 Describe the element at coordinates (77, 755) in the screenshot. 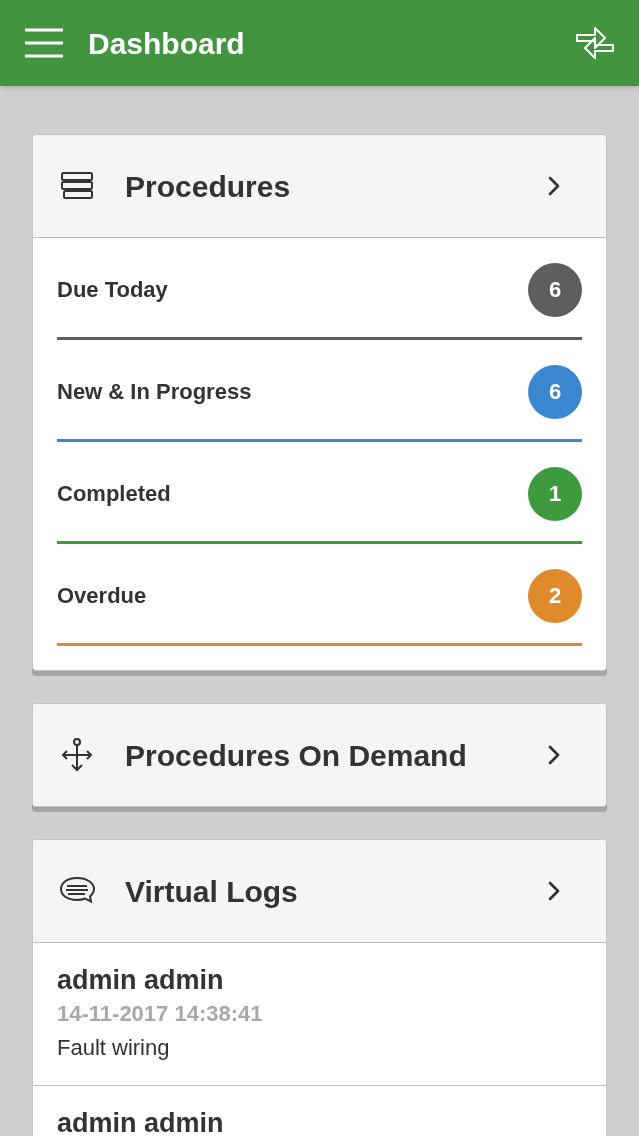

I see `anchor-arrows-icon` at that location.